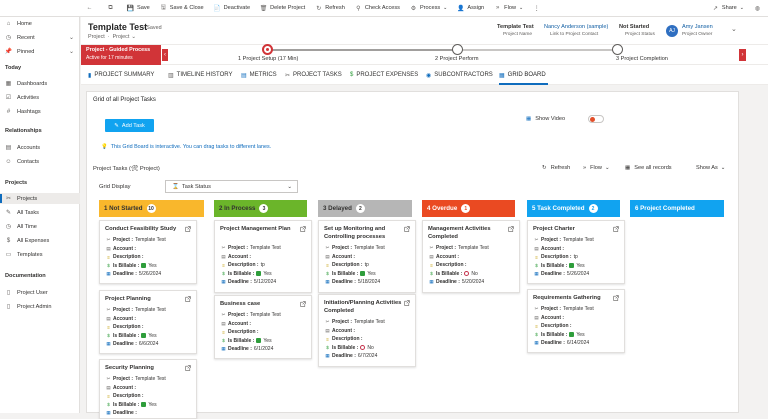 The image size is (768, 419). I want to click on tab-timeline-history: ▥ TIMELINE HISTORY, so click(200, 75).